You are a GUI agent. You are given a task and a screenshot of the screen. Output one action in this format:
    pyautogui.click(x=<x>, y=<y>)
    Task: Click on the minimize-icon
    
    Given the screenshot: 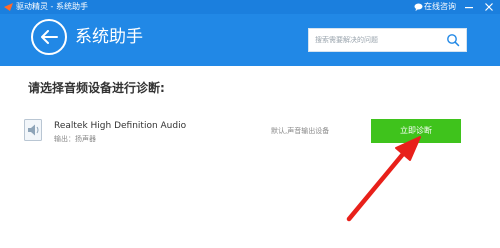 What is the action you would take?
    pyautogui.click(x=469, y=6)
    